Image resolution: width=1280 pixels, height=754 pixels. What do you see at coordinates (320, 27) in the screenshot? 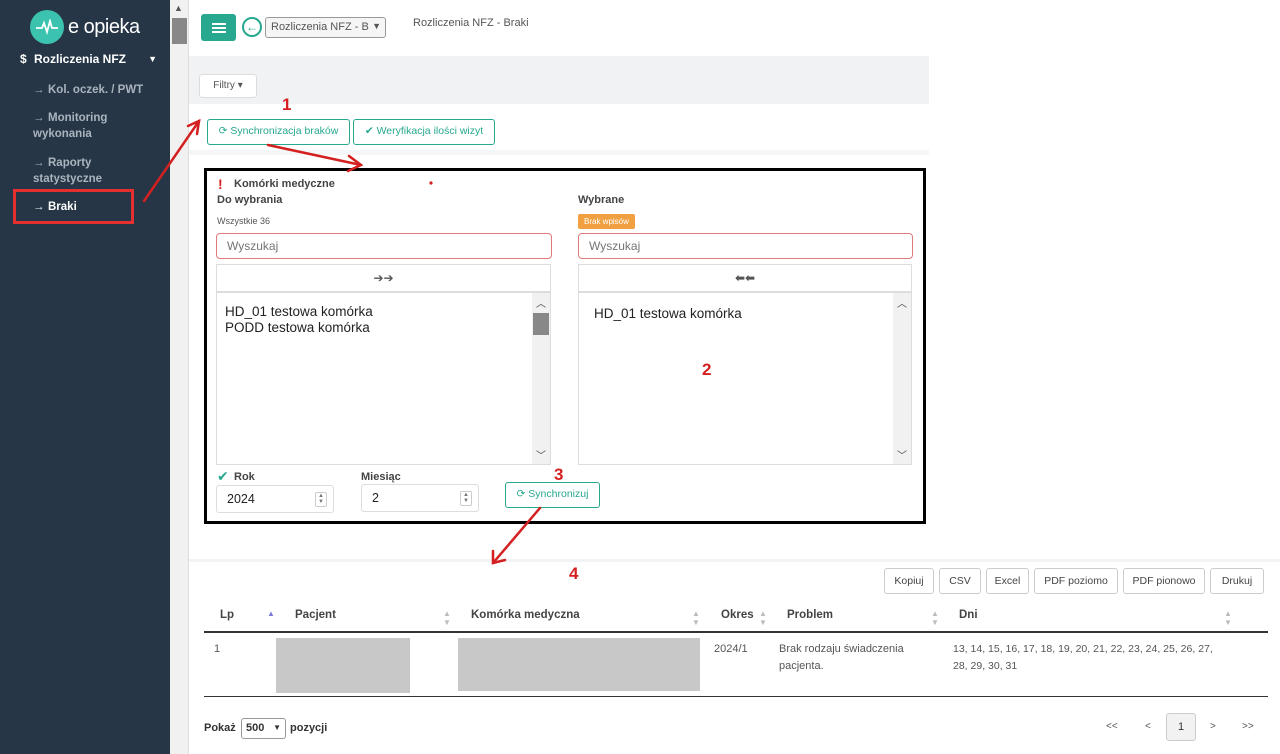
I see `breadcrumb-select-value: Rozliczenia NFZ - B` at bounding box center [320, 27].